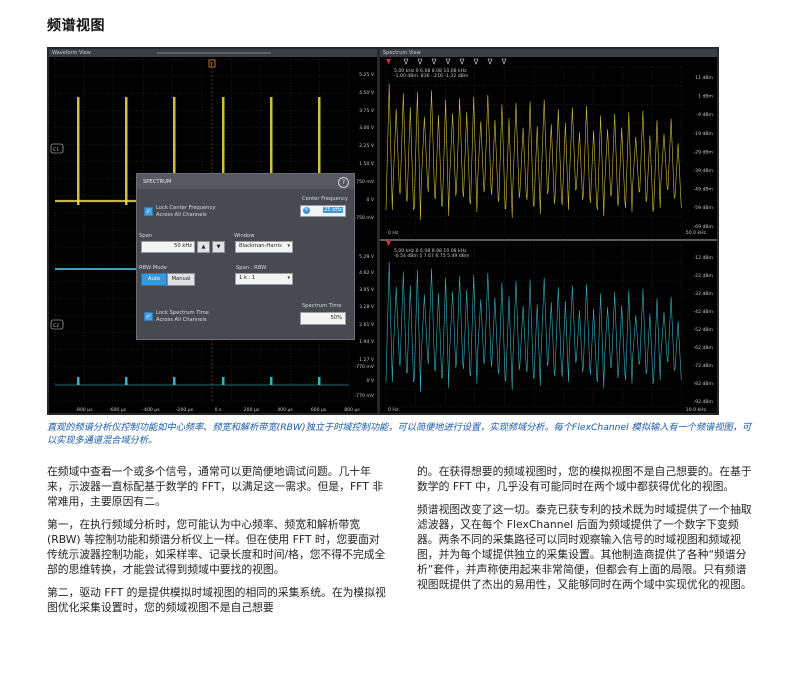 Image resolution: width=804 pixels, height=673 pixels. What do you see at coordinates (533, 327) in the screenshot?
I see `ch2-spectrum-trace` at bounding box center [533, 327].